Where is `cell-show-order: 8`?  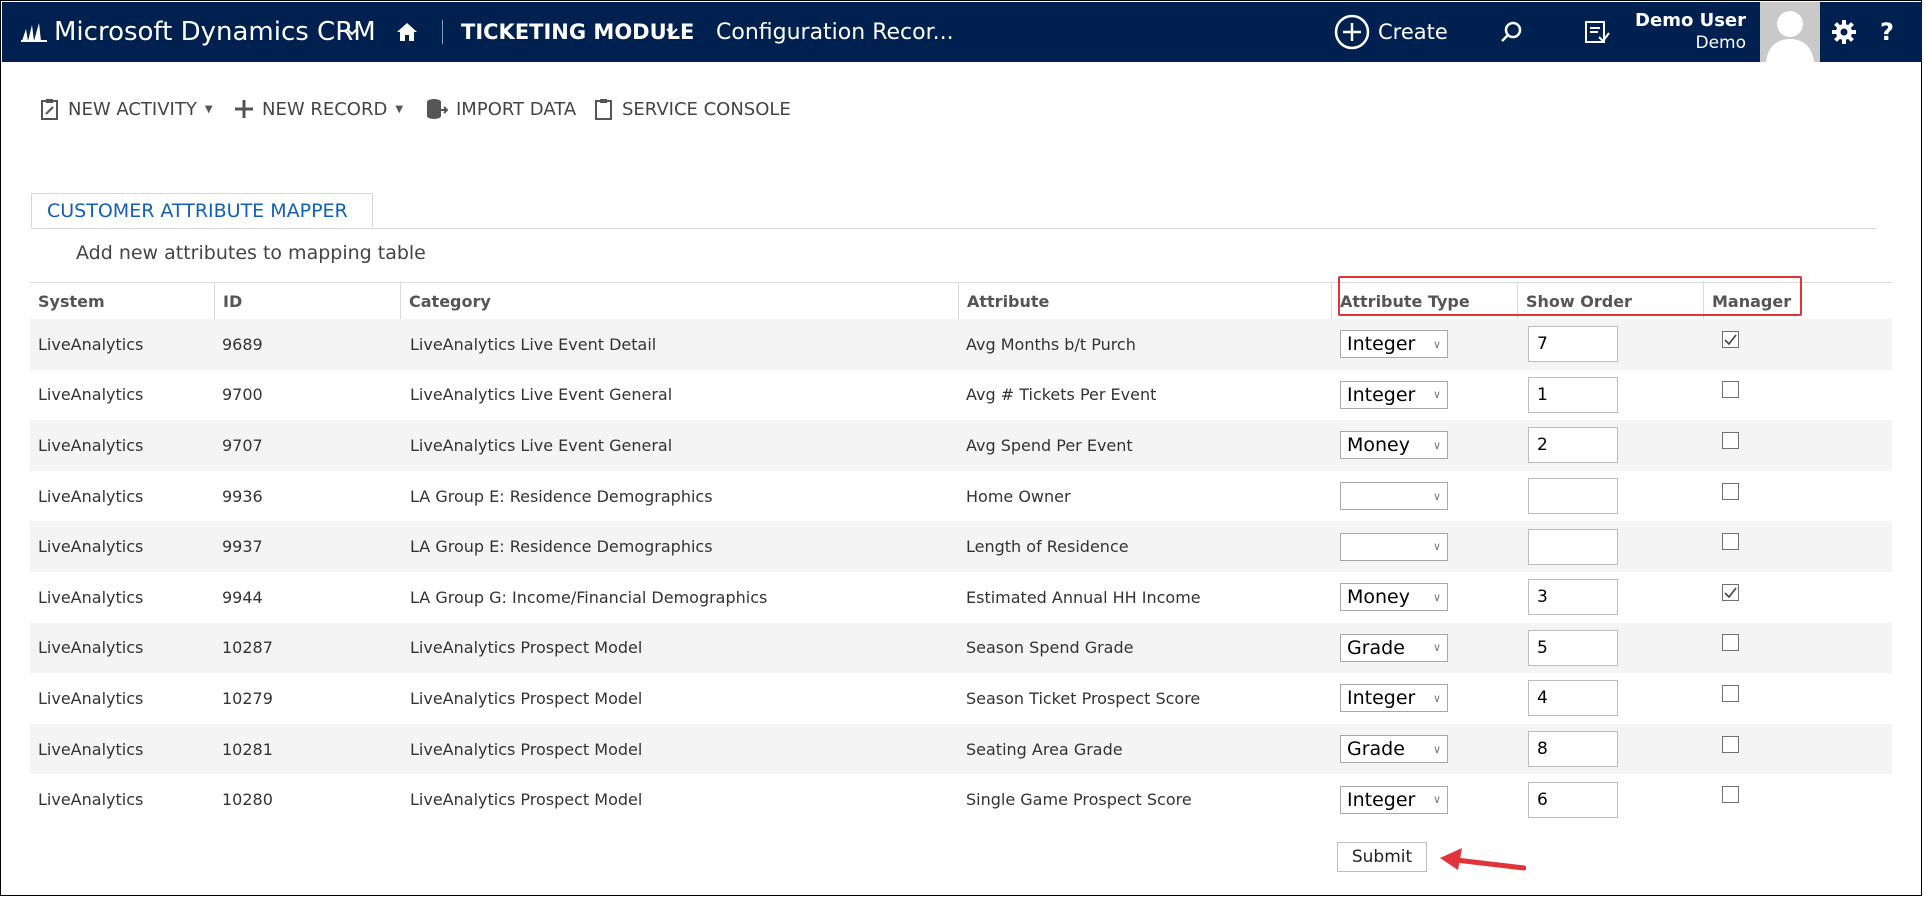 cell-show-order: 8 is located at coordinates (1569, 749).